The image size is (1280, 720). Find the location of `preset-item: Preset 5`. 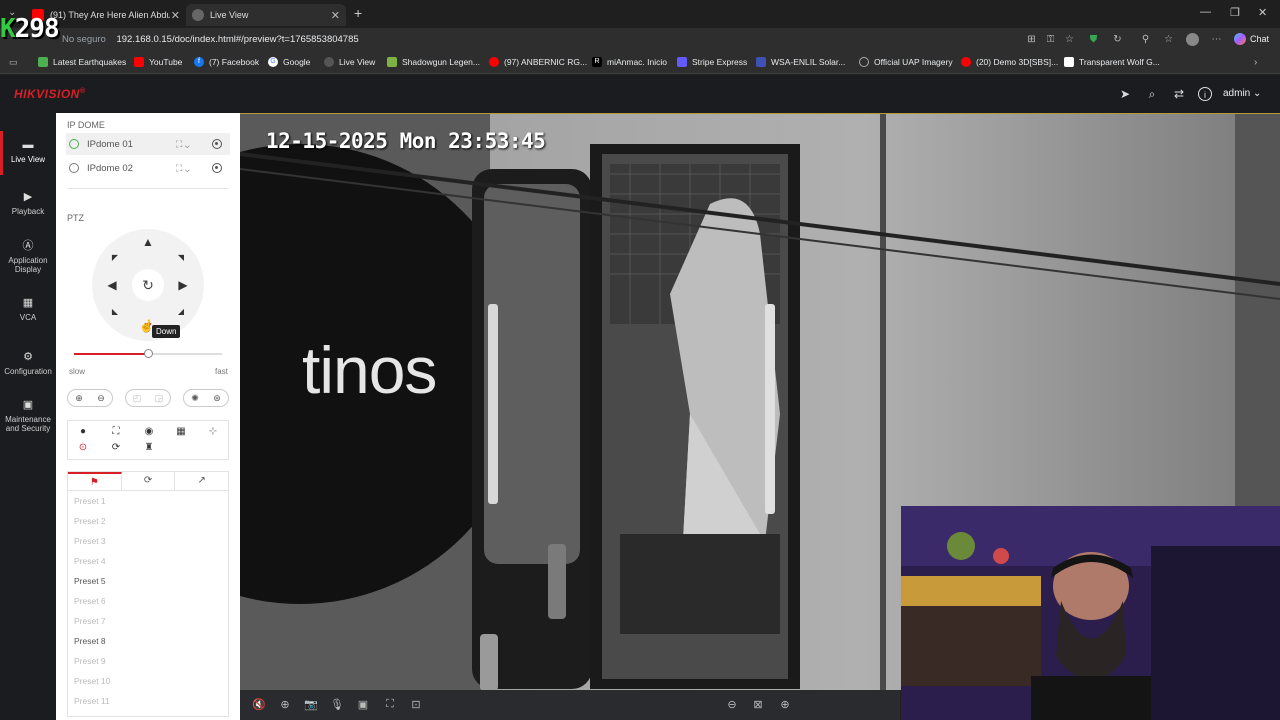

preset-item: Preset 5 is located at coordinates (148, 581).